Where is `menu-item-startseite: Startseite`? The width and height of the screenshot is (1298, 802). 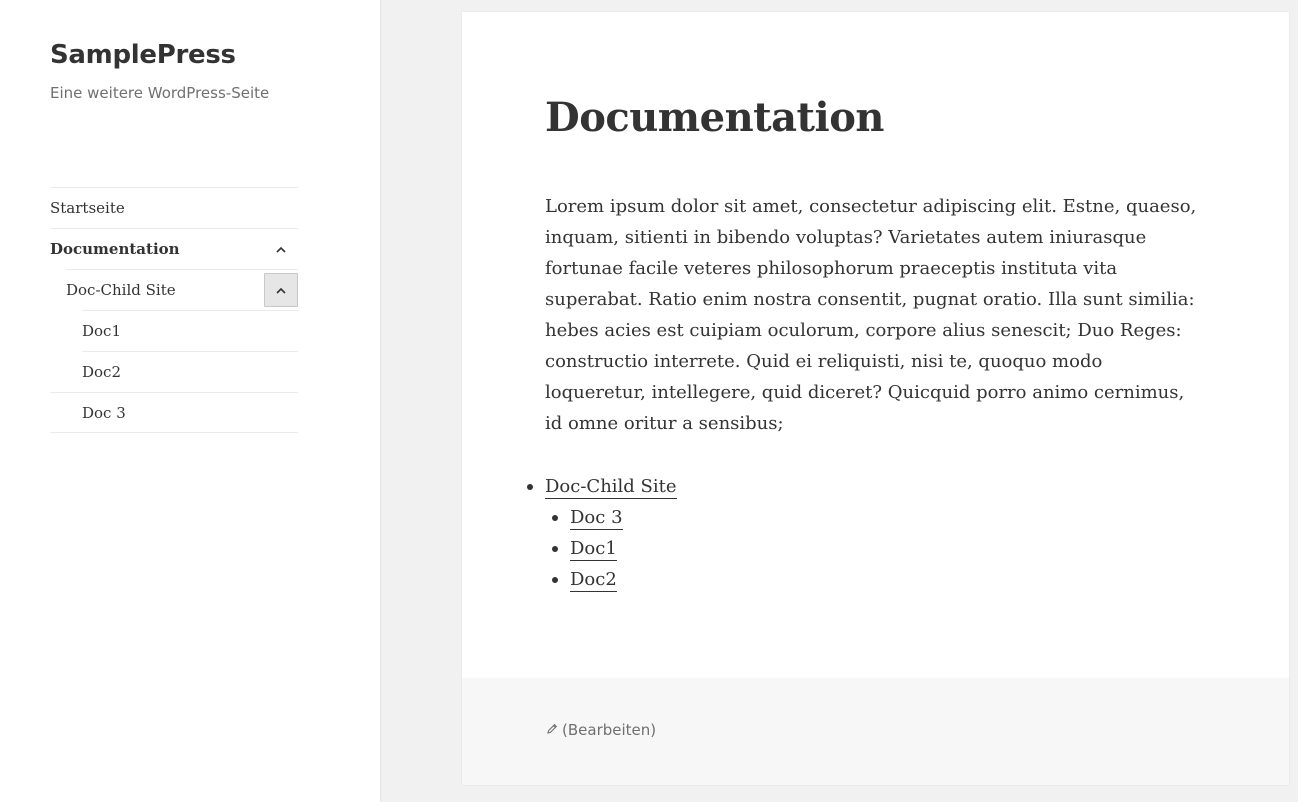 menu-item-startseite: Startseite is located at coordinates (174, 207).